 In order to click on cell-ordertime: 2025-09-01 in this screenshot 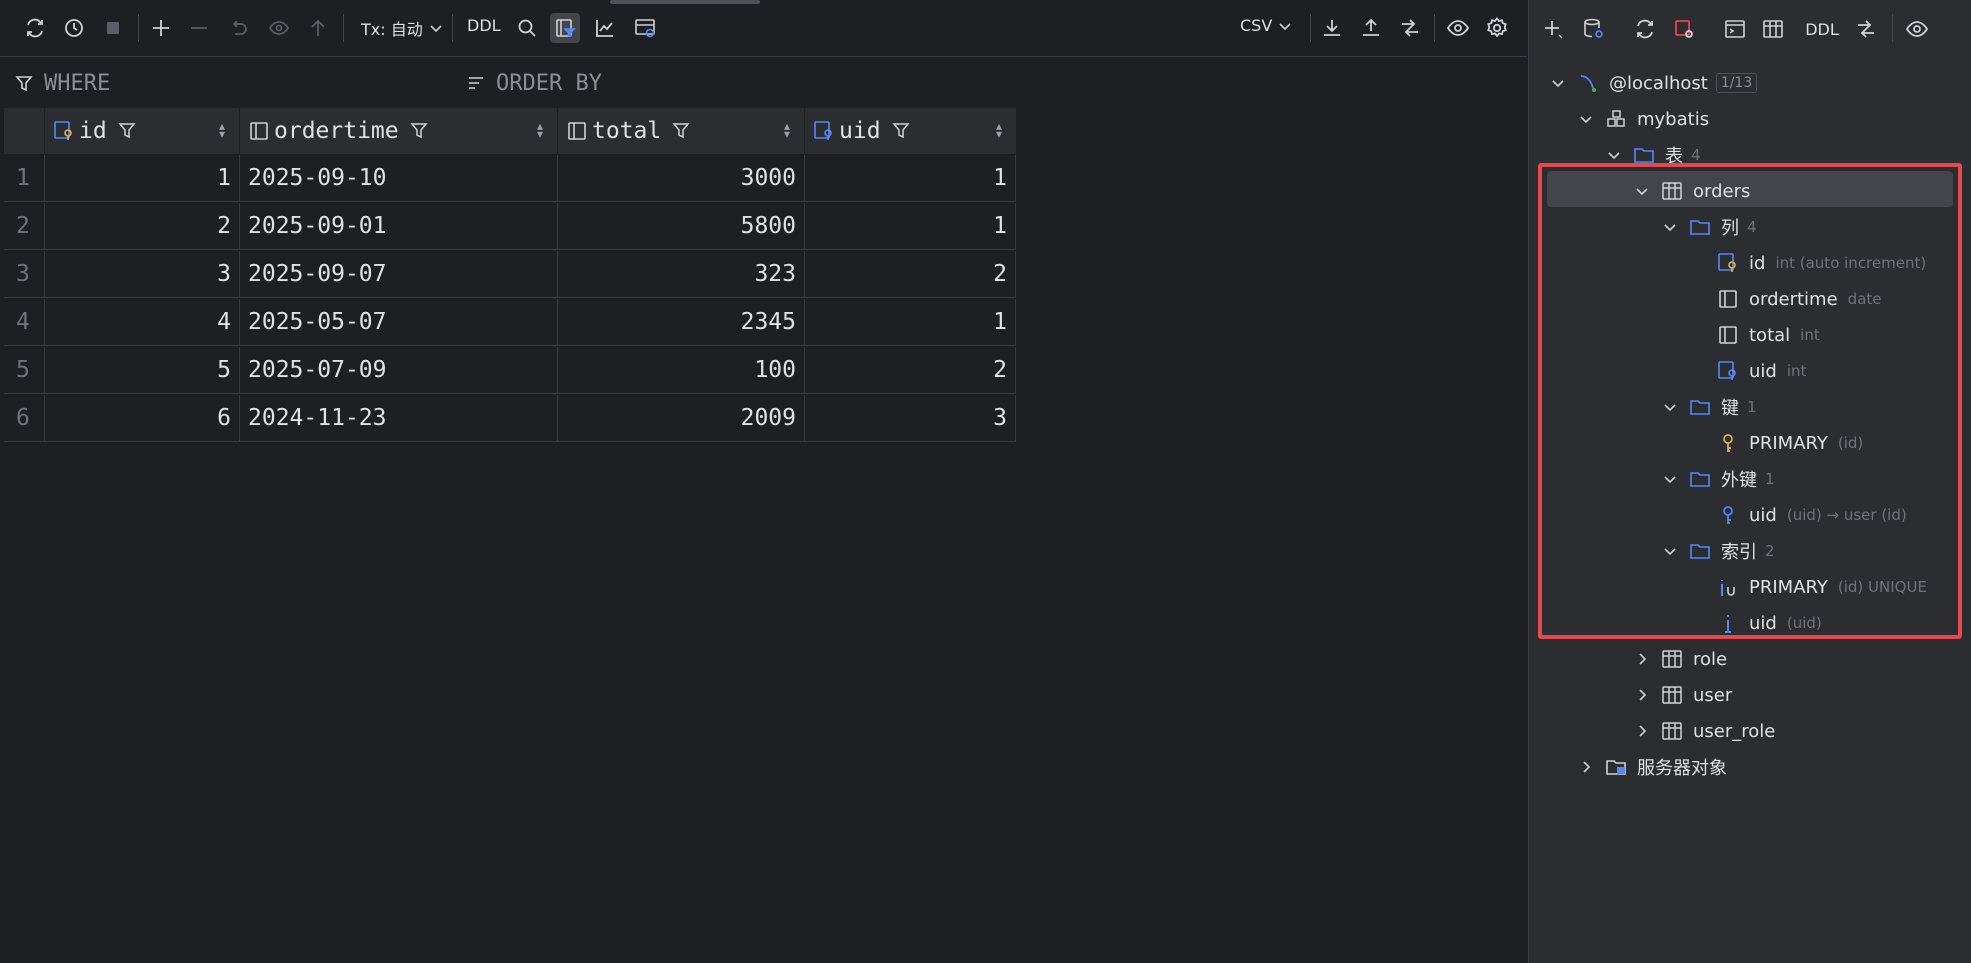, I will do `click(399, 226)`.